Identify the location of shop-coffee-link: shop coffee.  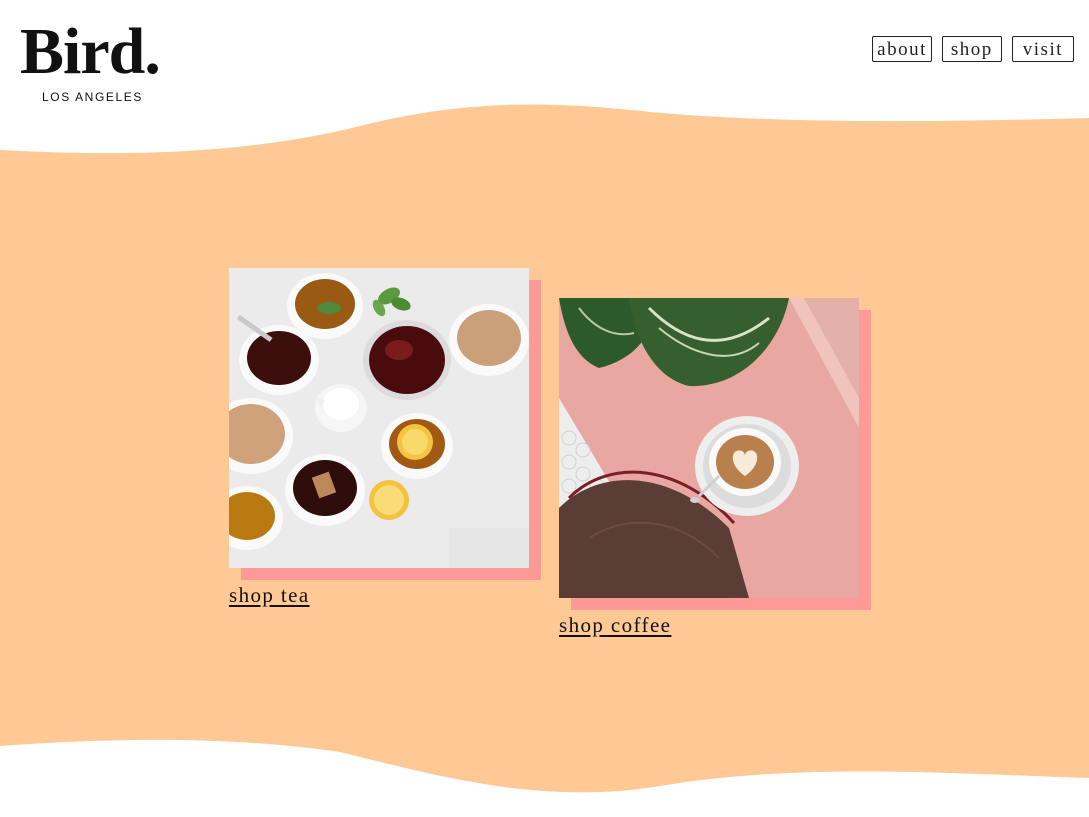
(615, 625).